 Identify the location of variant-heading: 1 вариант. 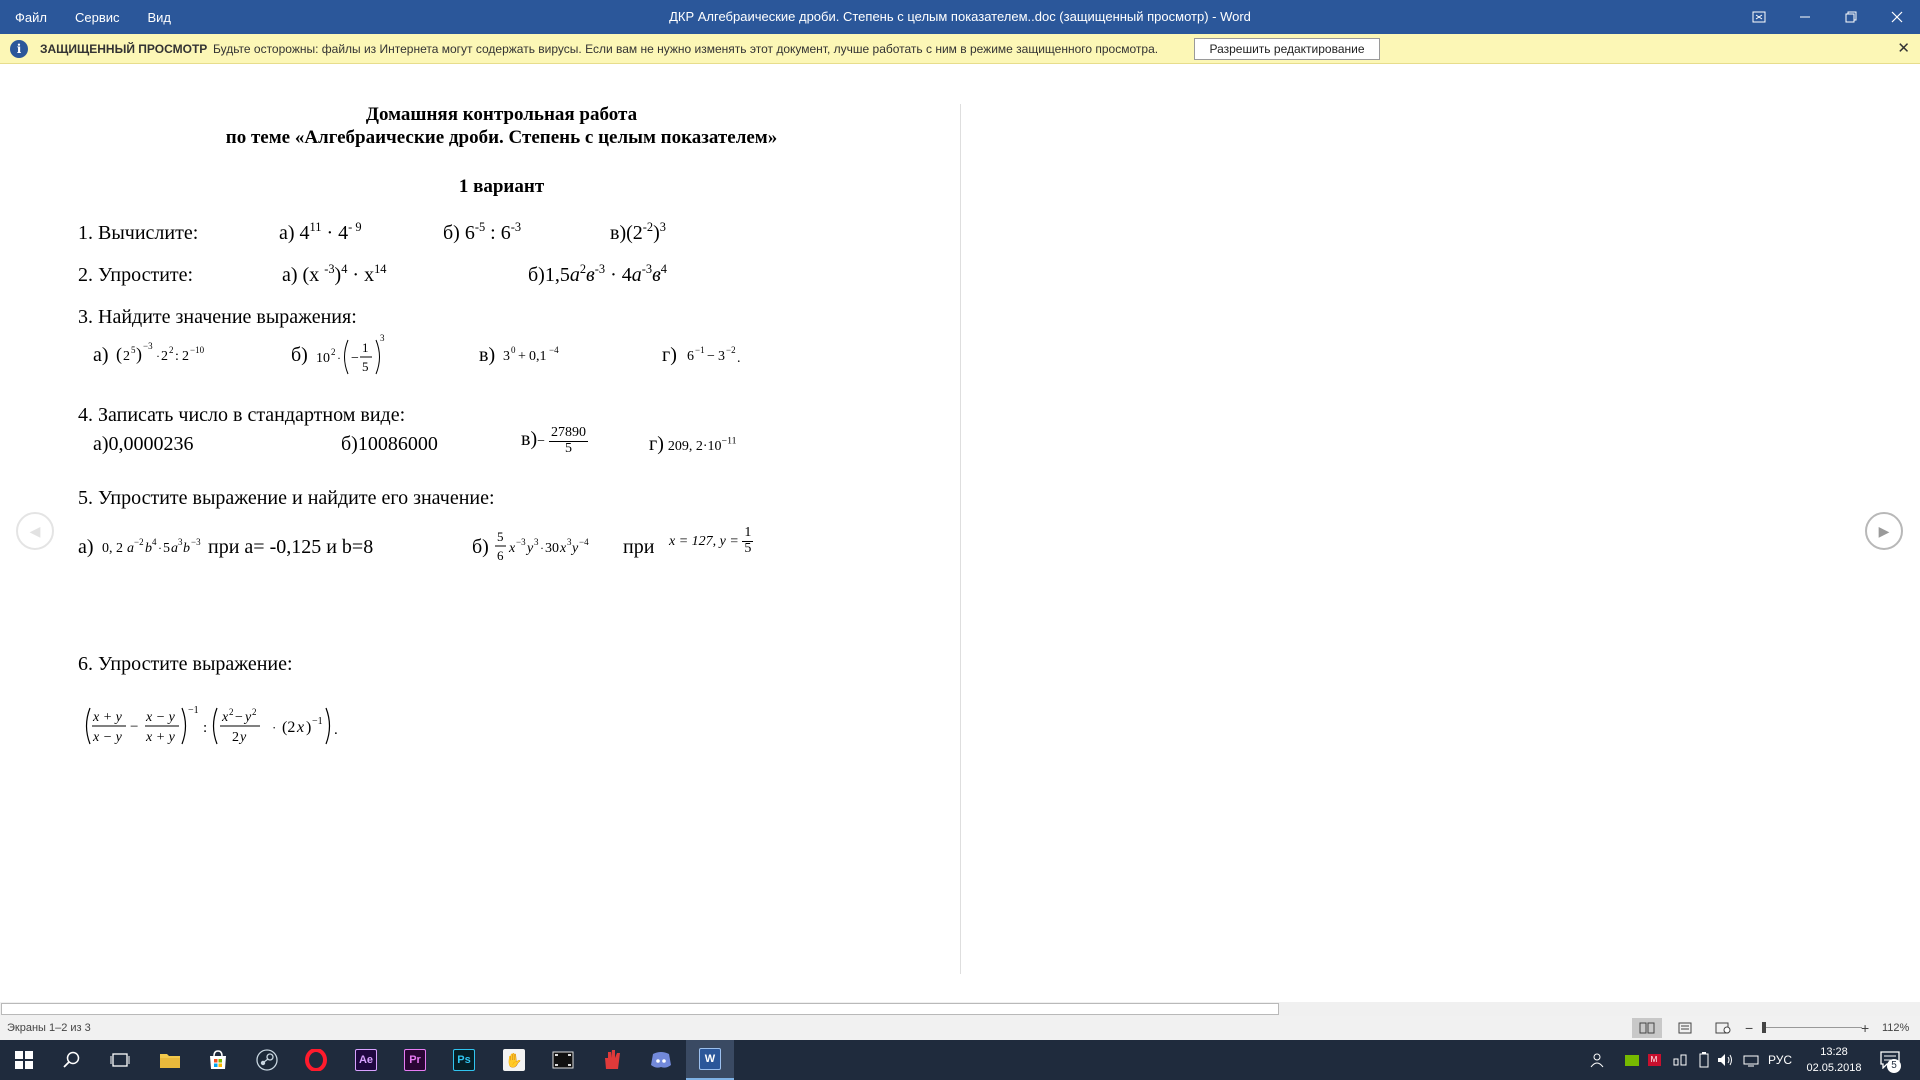
(501, 186).